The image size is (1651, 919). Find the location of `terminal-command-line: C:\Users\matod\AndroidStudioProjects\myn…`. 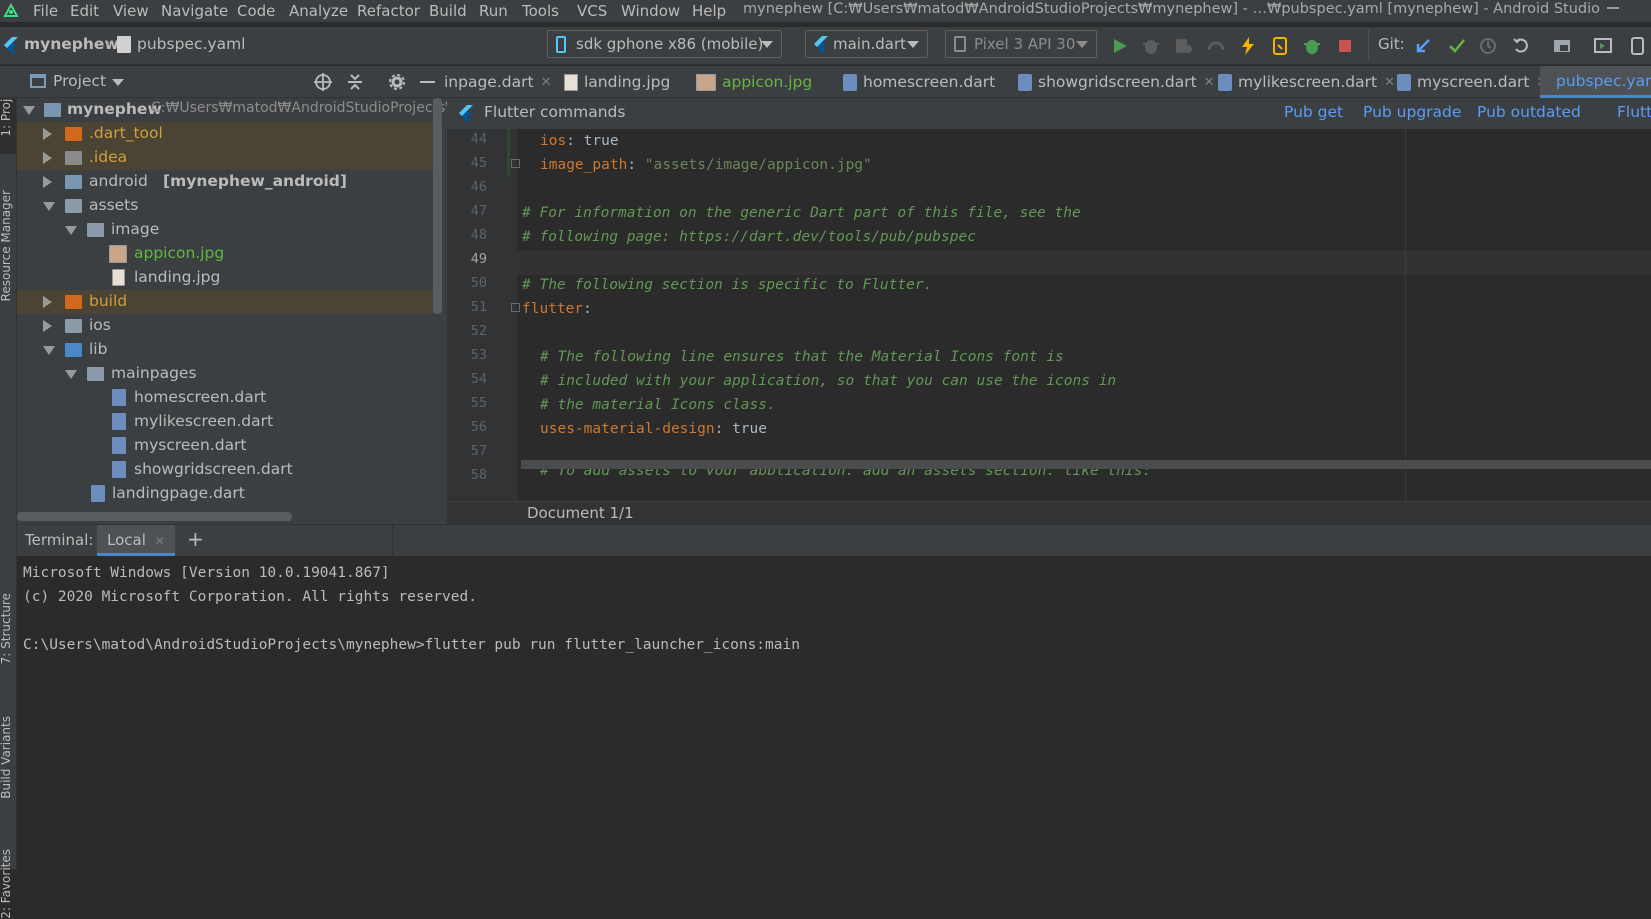

terminal-command-line: C:\Users\matod\AndroidStudioProjects\myn… is located at coordinates (411, 645).